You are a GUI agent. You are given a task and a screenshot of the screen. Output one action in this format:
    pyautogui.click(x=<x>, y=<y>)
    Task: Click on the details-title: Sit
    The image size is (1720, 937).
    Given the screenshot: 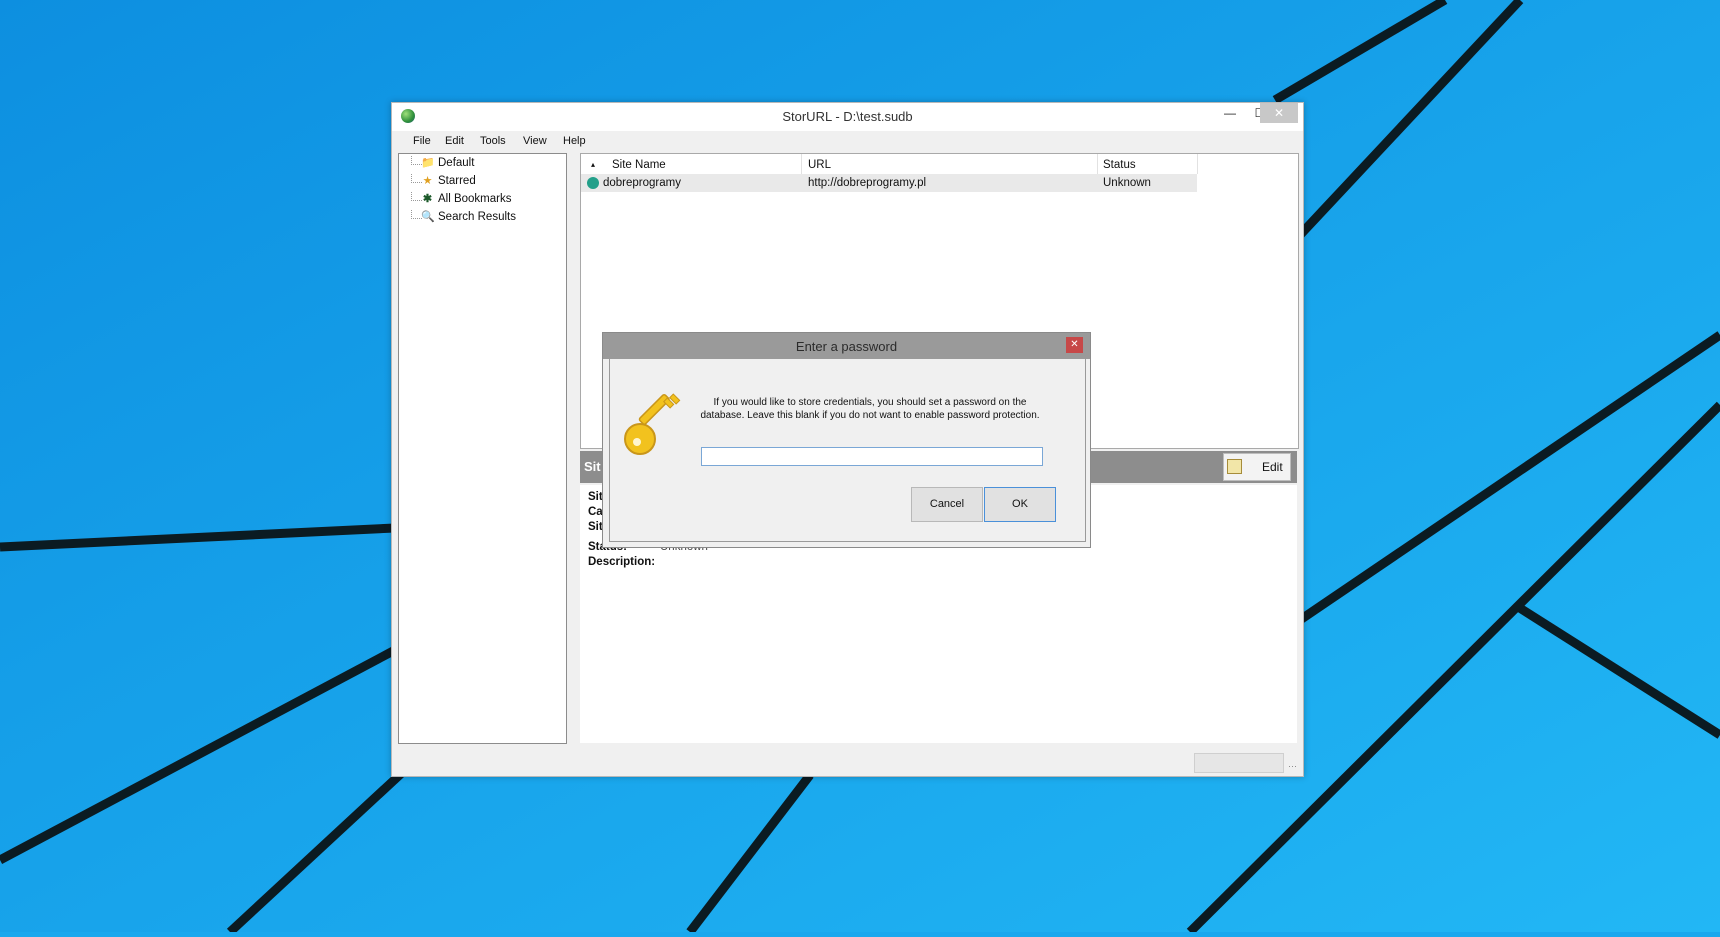 What is the action you would take?
    pyautogui.click(x=592, y=466)
    